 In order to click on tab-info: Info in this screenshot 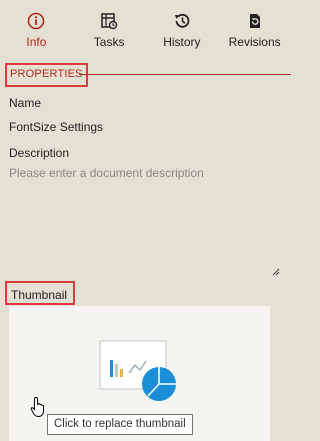, I will do `click(36, 31)`.